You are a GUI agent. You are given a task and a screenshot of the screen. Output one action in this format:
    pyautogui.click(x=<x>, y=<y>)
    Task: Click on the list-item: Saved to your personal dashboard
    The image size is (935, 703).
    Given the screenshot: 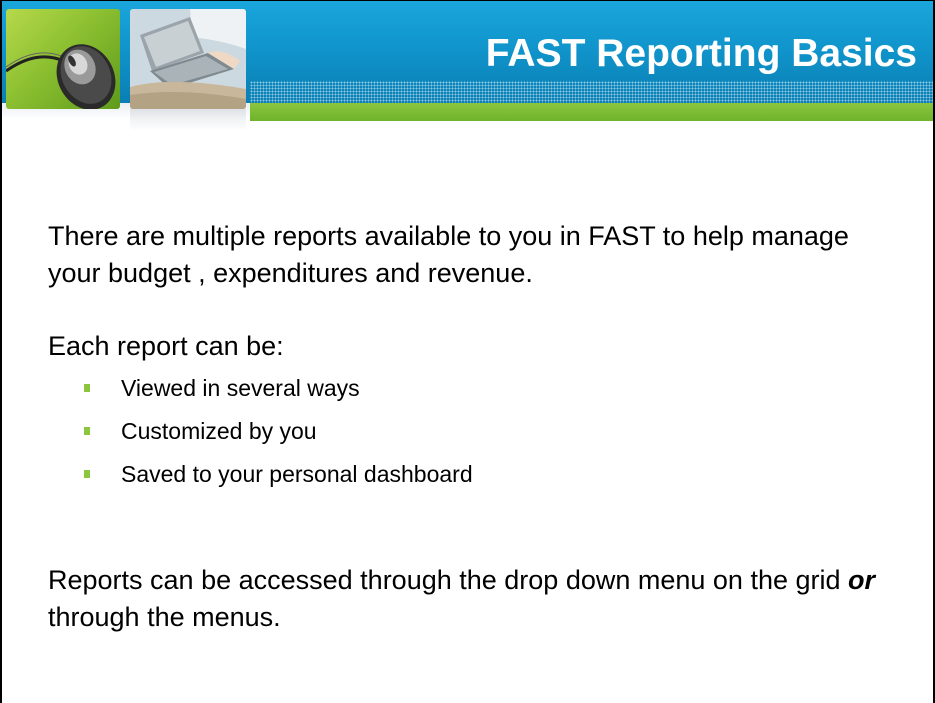 What is the action you would take?
    pyautogui.click(x=278, y=474)
    